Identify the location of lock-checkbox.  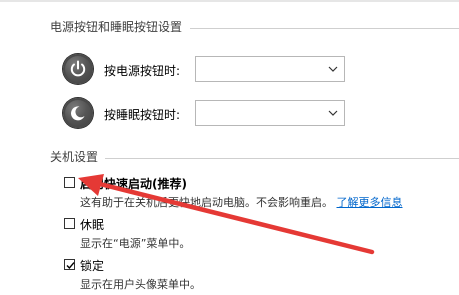
(69, 264).